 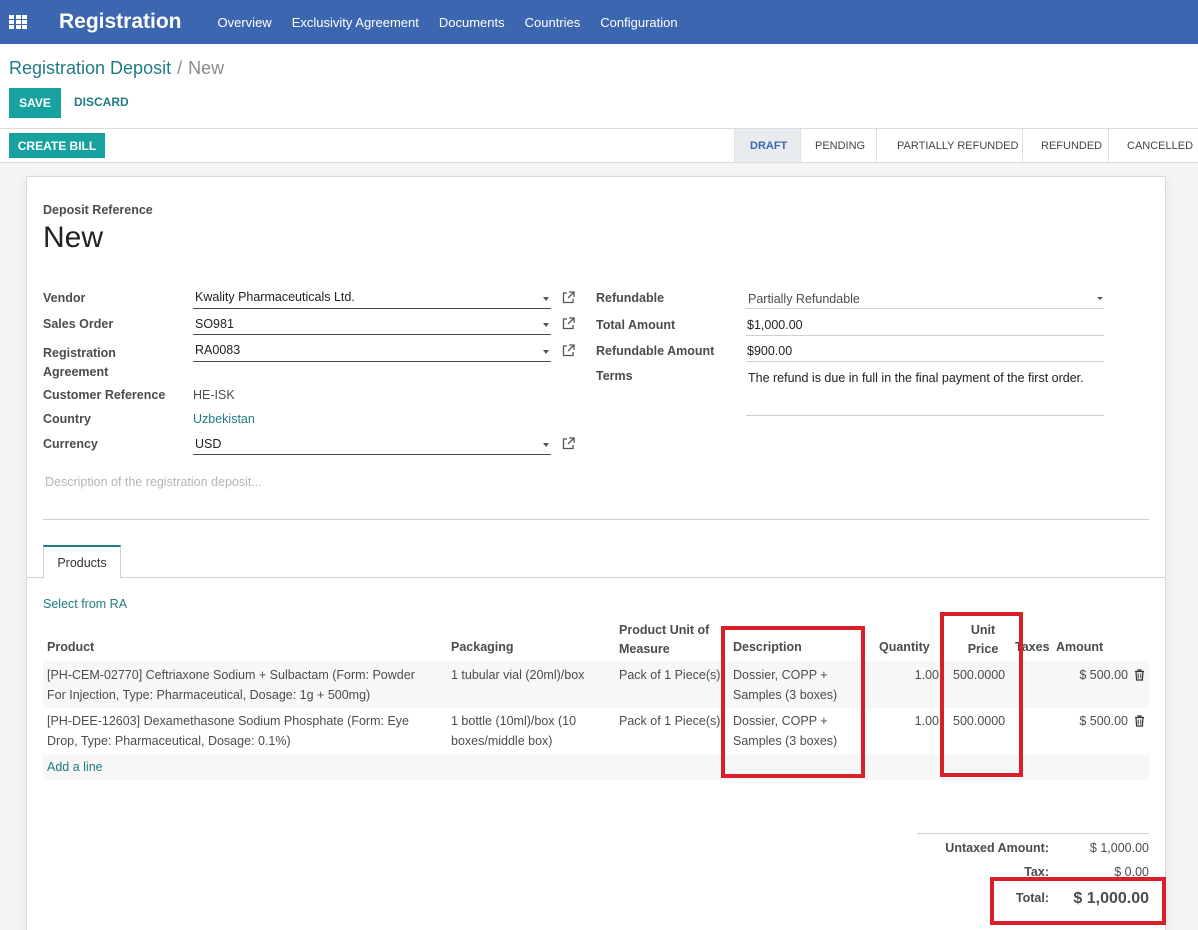 I want to click on column-quantity: Quantity, so click(x=904, y=647).